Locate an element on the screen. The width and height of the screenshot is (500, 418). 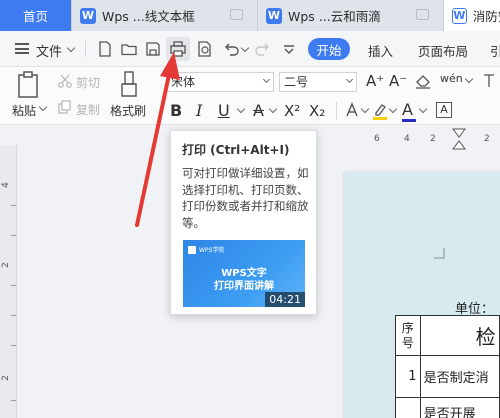
save-icon is located at coordinates (153, 49).